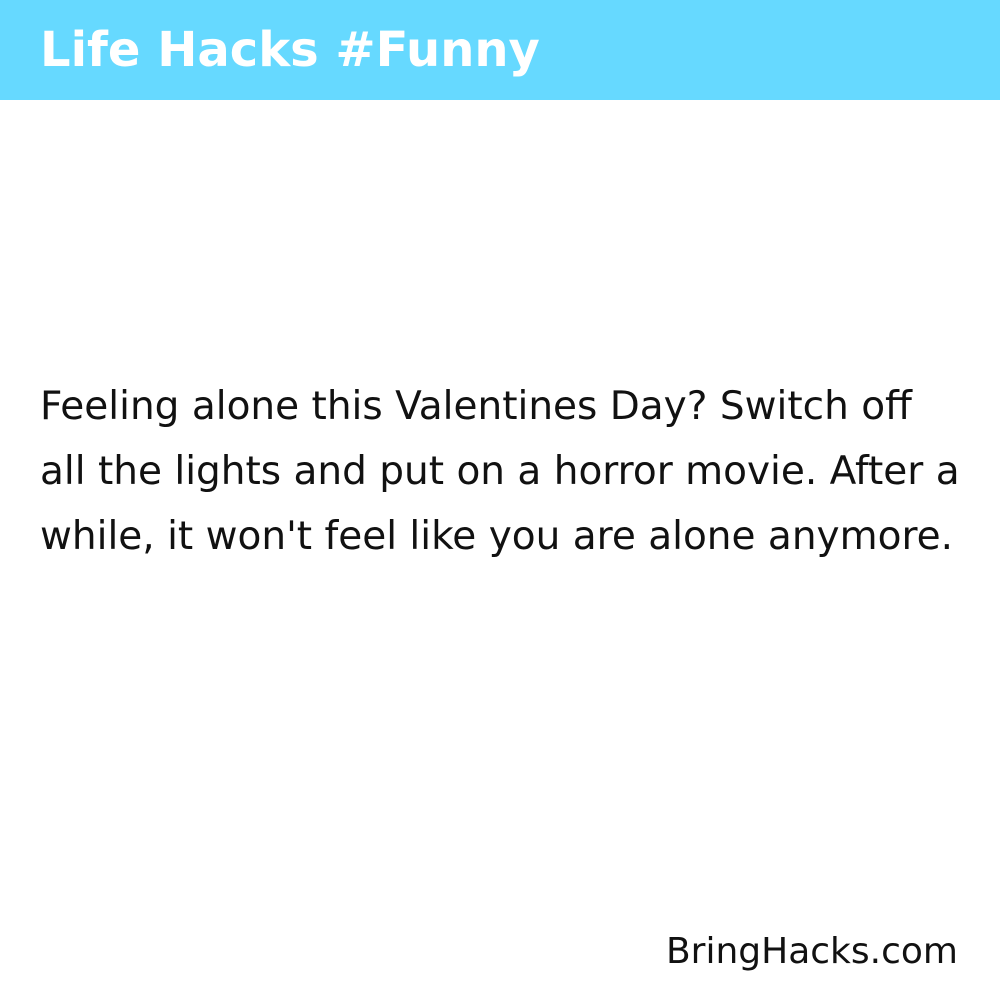  I want to click on header-title: Life Hacks #Funny, so click(290, 50).